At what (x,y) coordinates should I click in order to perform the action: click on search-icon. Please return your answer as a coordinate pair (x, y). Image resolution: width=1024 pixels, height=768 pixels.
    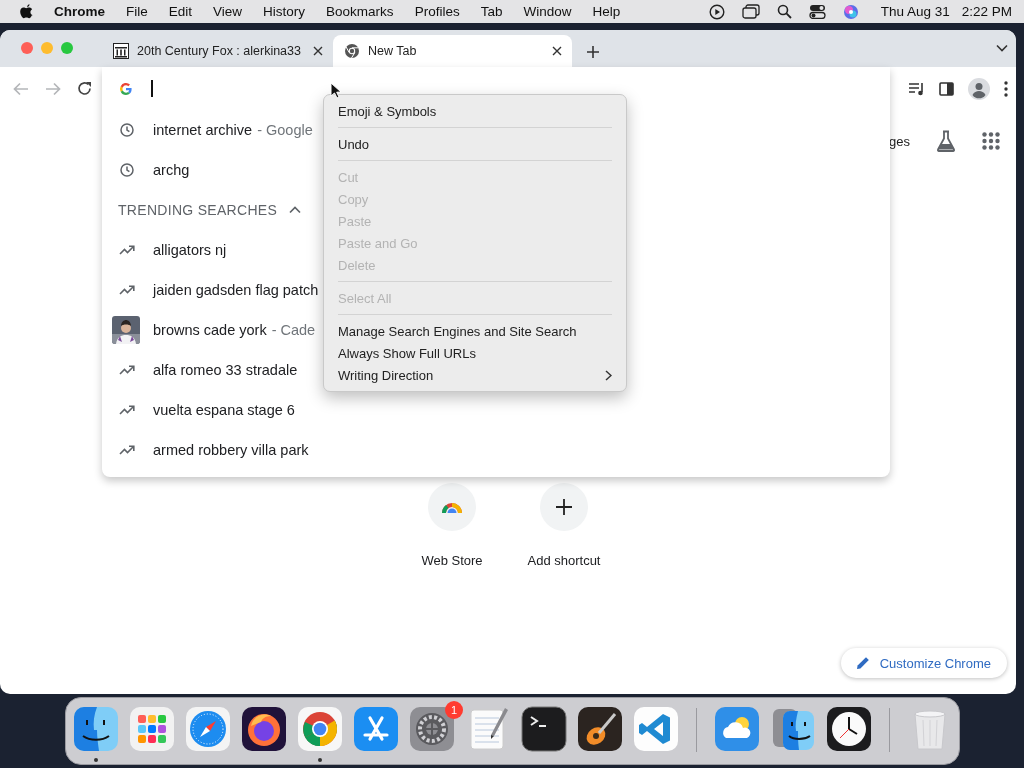
    Looking at the image, I should click on (784, 11).